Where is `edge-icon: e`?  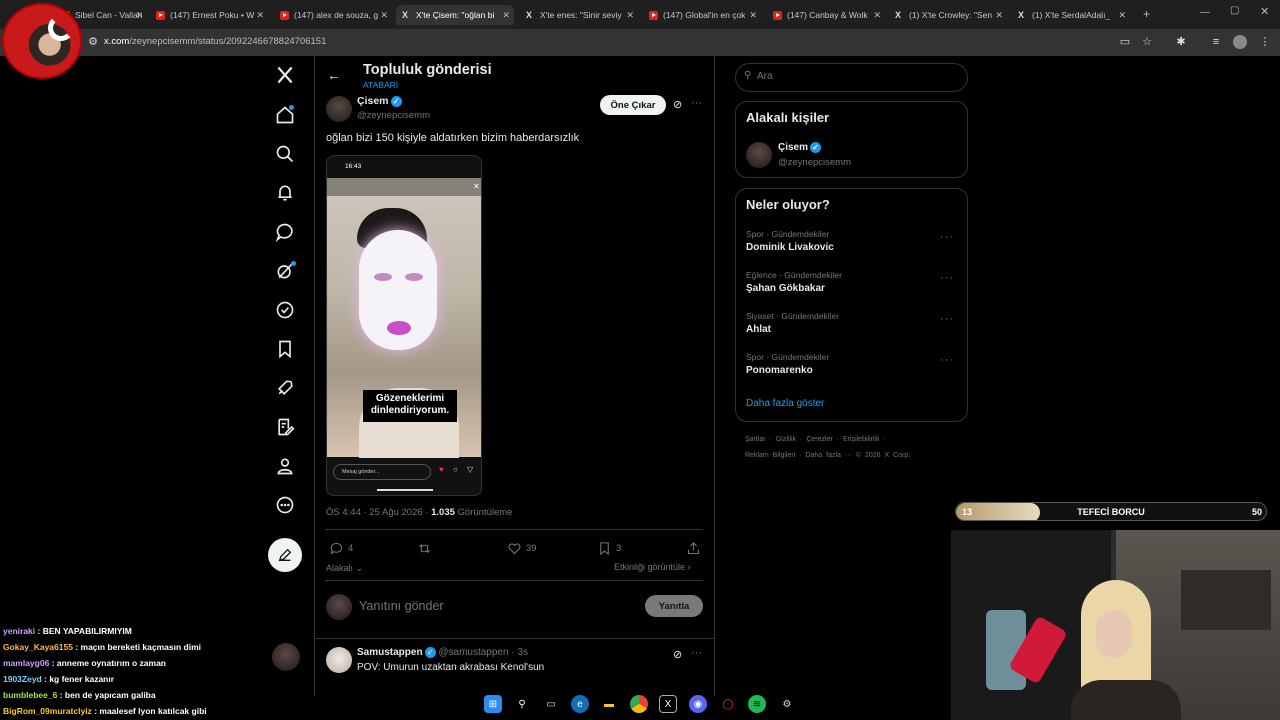 edge-icon: e is located at coordinates (580, 704).